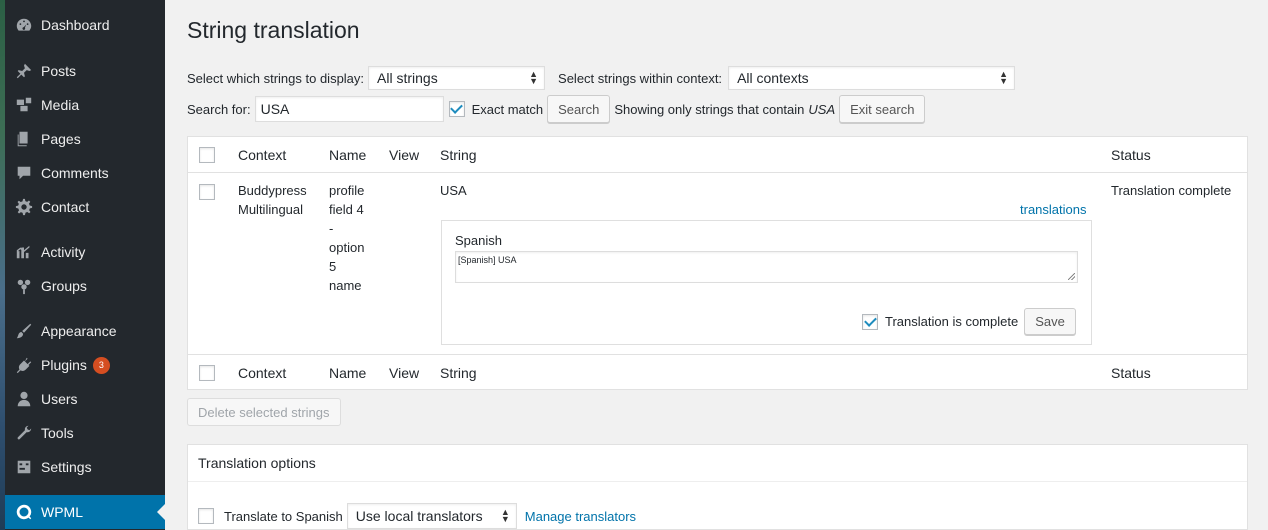 The width and height of the screenshot is (1268, 530). I want to click on sidebar-item-tools: Tools, so click(85, 433).